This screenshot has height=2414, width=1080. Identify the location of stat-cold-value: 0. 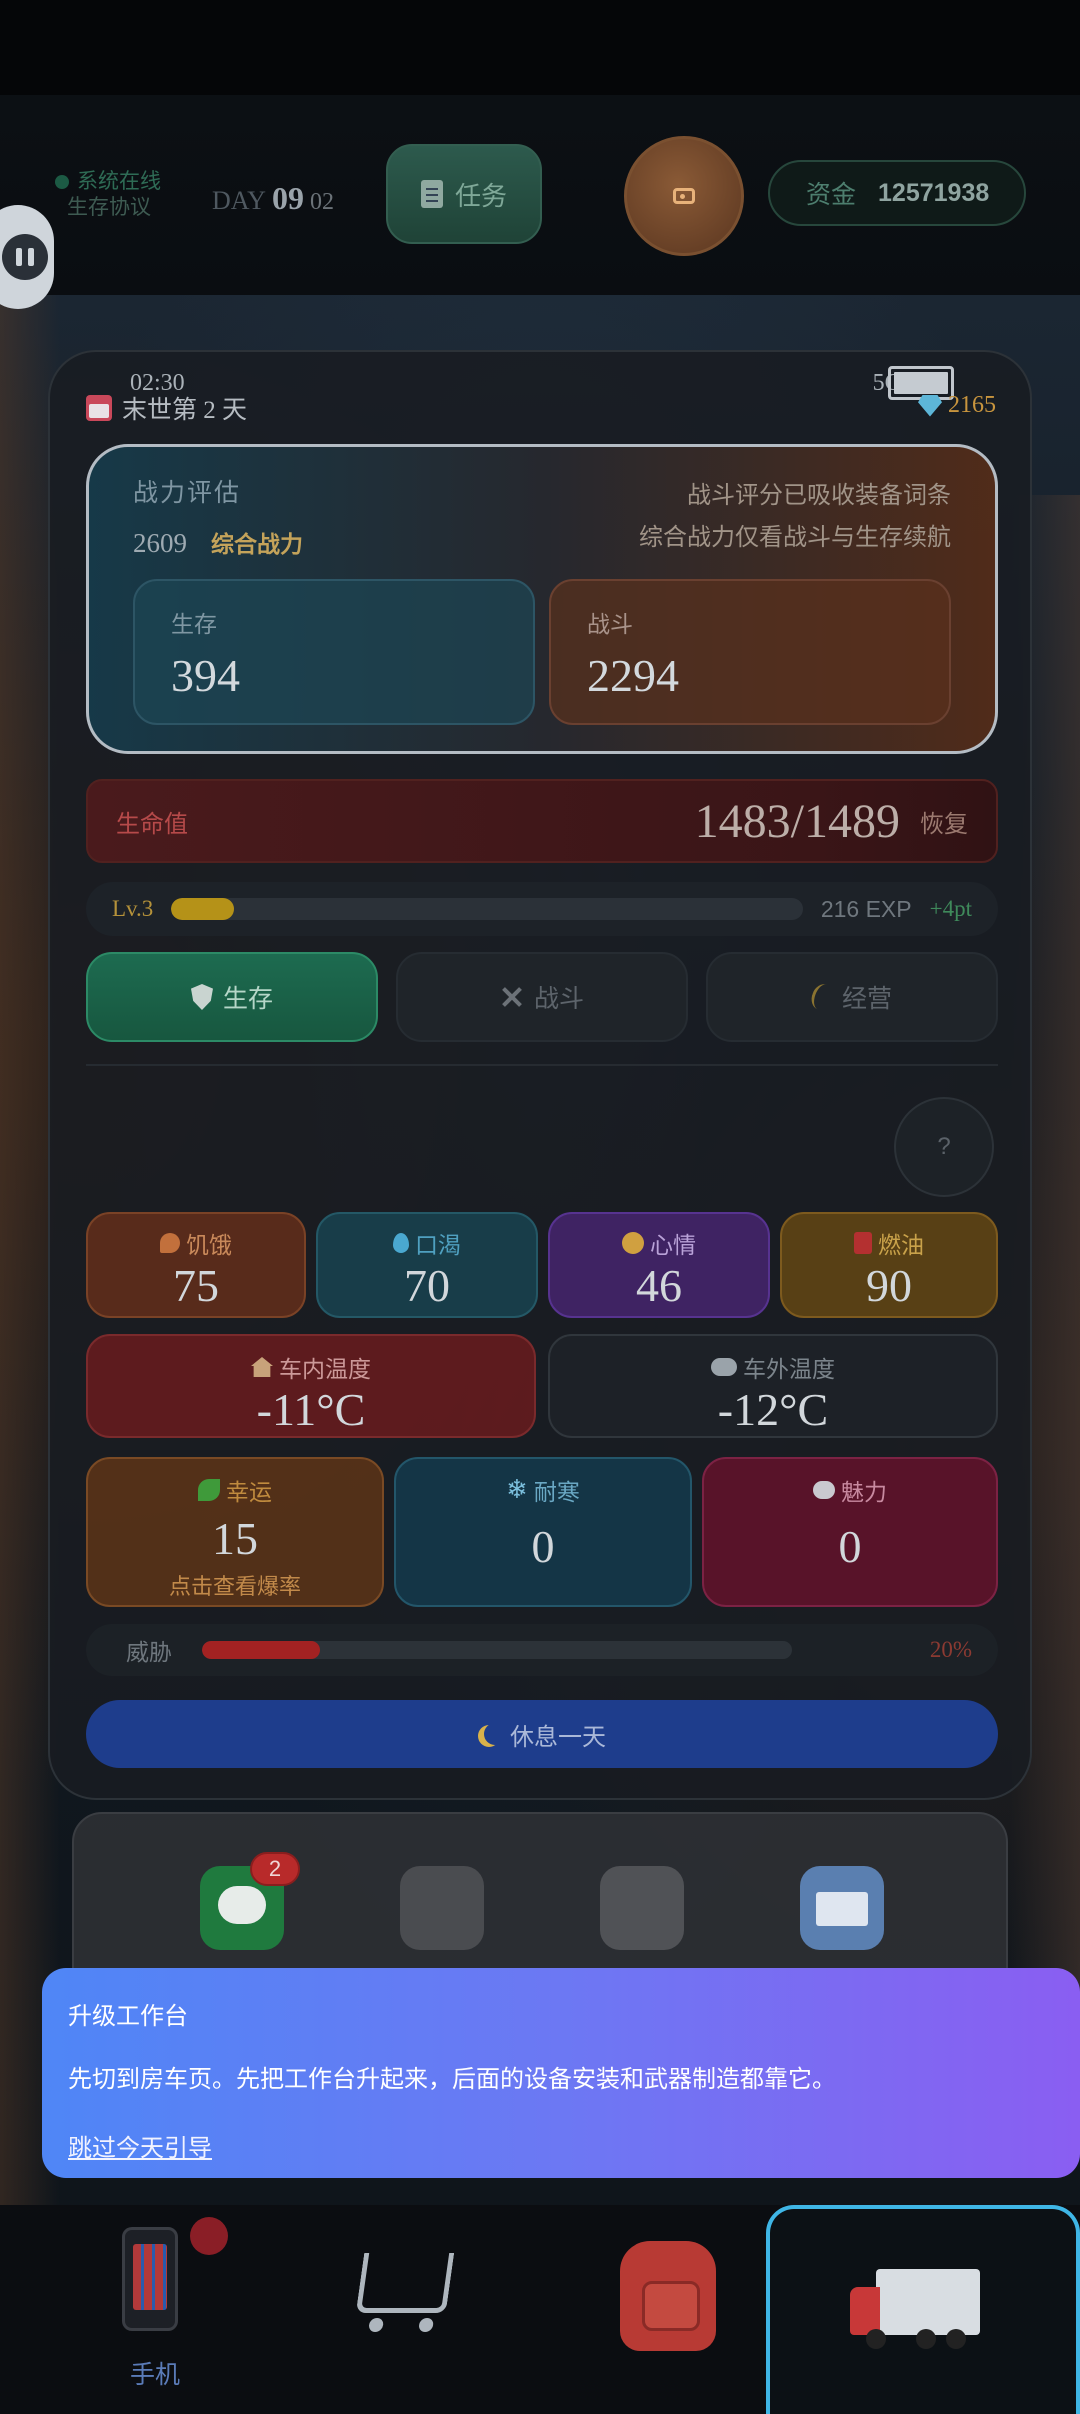
(543, 1546).